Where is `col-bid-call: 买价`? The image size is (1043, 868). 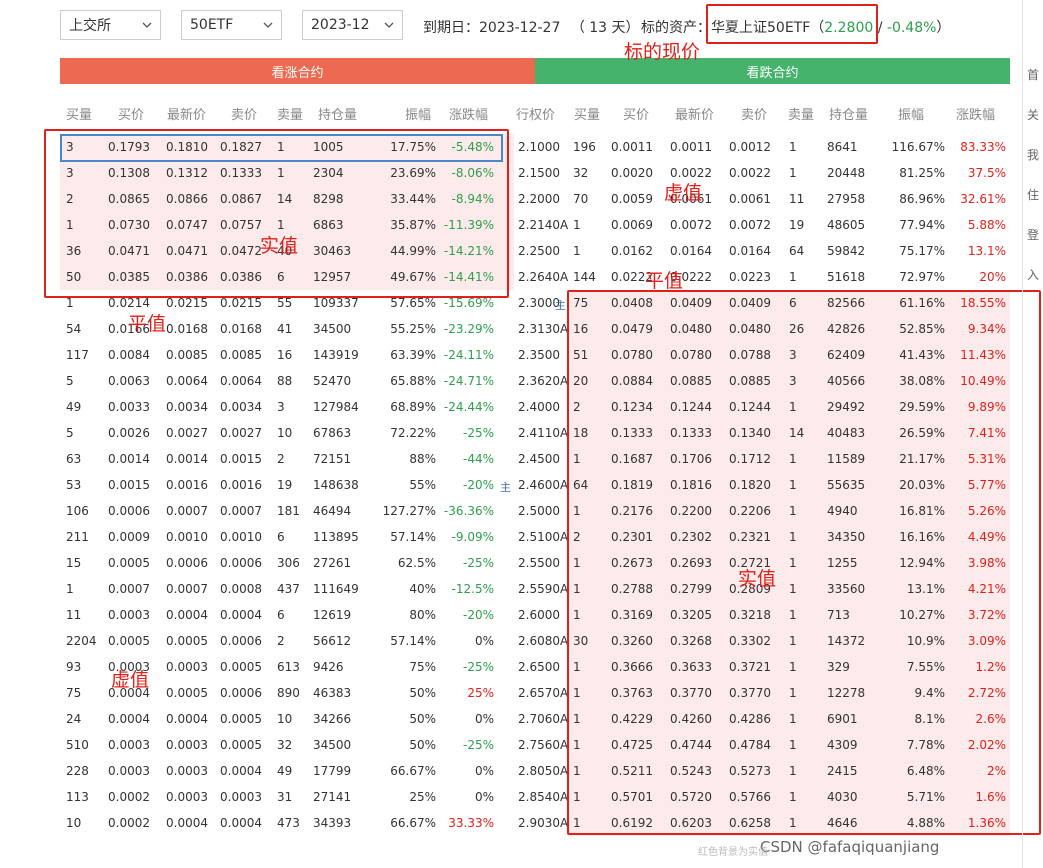
col-bid-call: 买价 is located at coordinates (131, 115).